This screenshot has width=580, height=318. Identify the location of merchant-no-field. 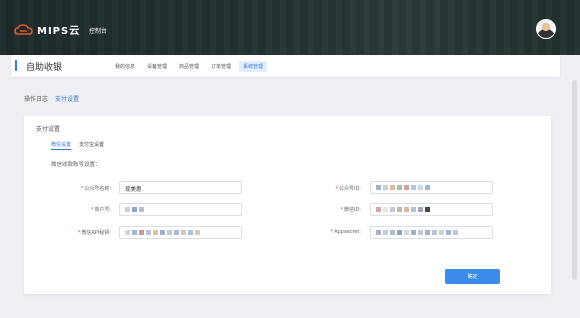
(180, 209).